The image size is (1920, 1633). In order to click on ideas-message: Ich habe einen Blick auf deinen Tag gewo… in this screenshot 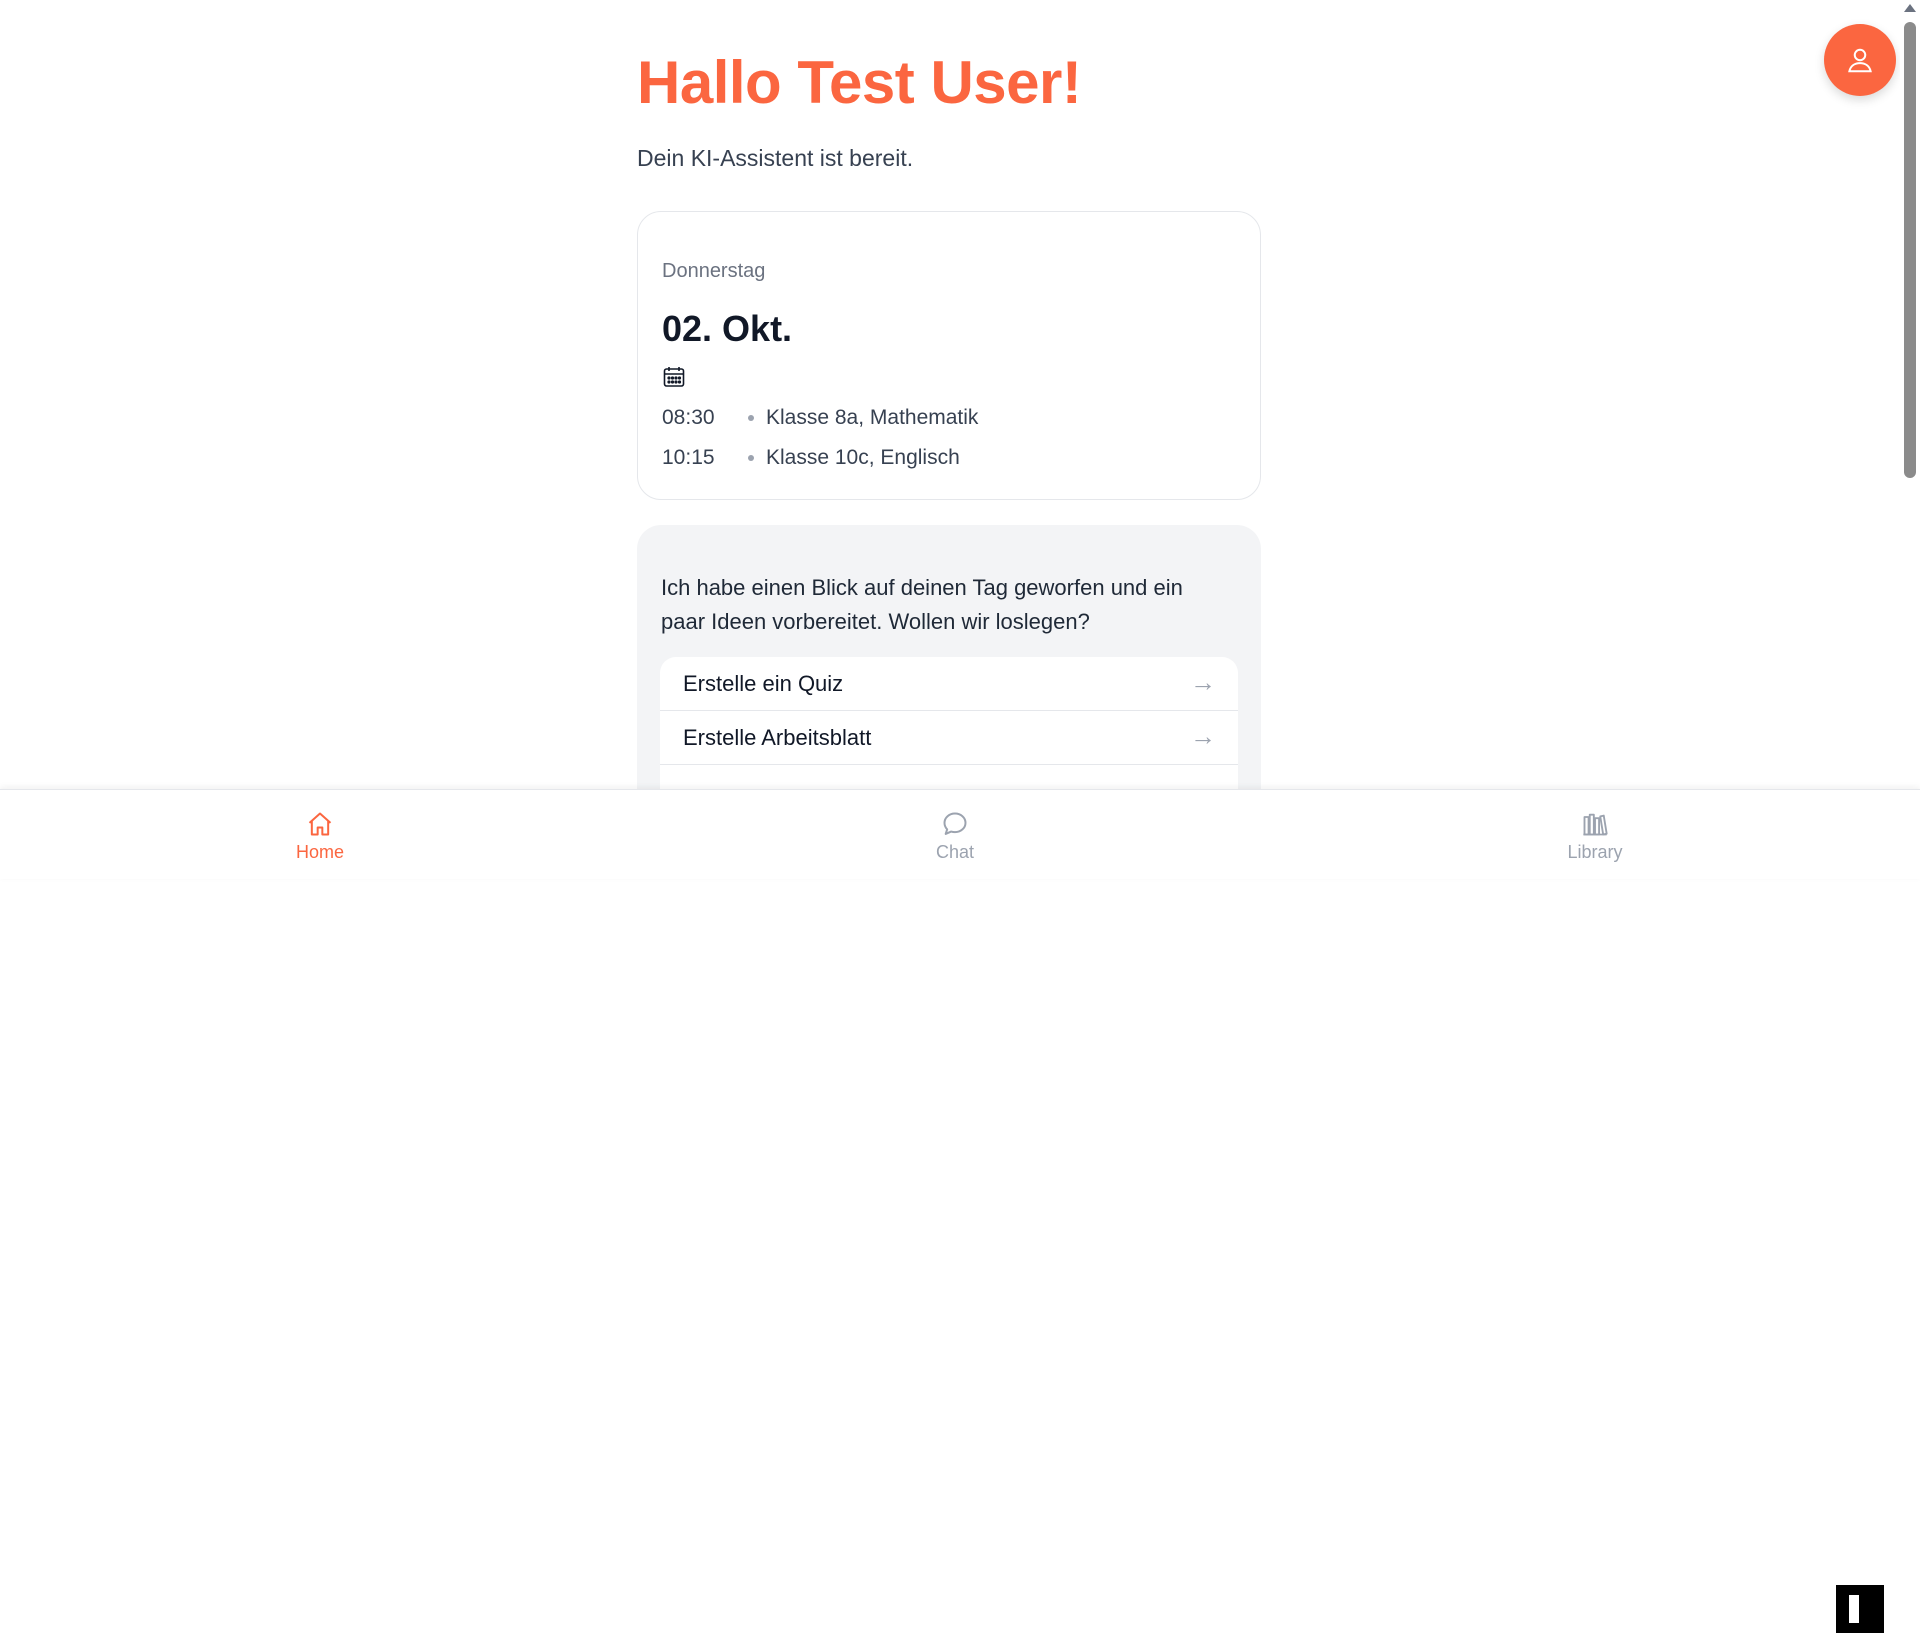, I will do `click(922, 604)`.